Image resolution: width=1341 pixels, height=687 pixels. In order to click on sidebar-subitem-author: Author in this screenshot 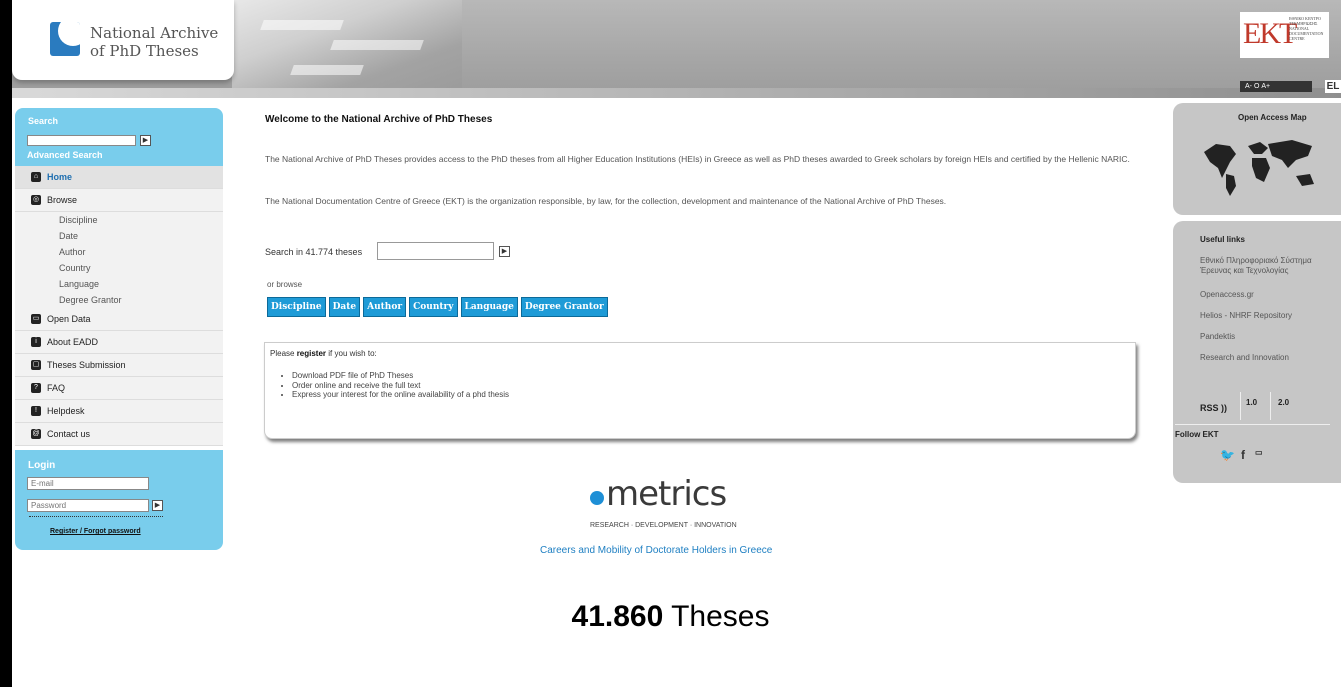, I will do `click(119, 252)`.